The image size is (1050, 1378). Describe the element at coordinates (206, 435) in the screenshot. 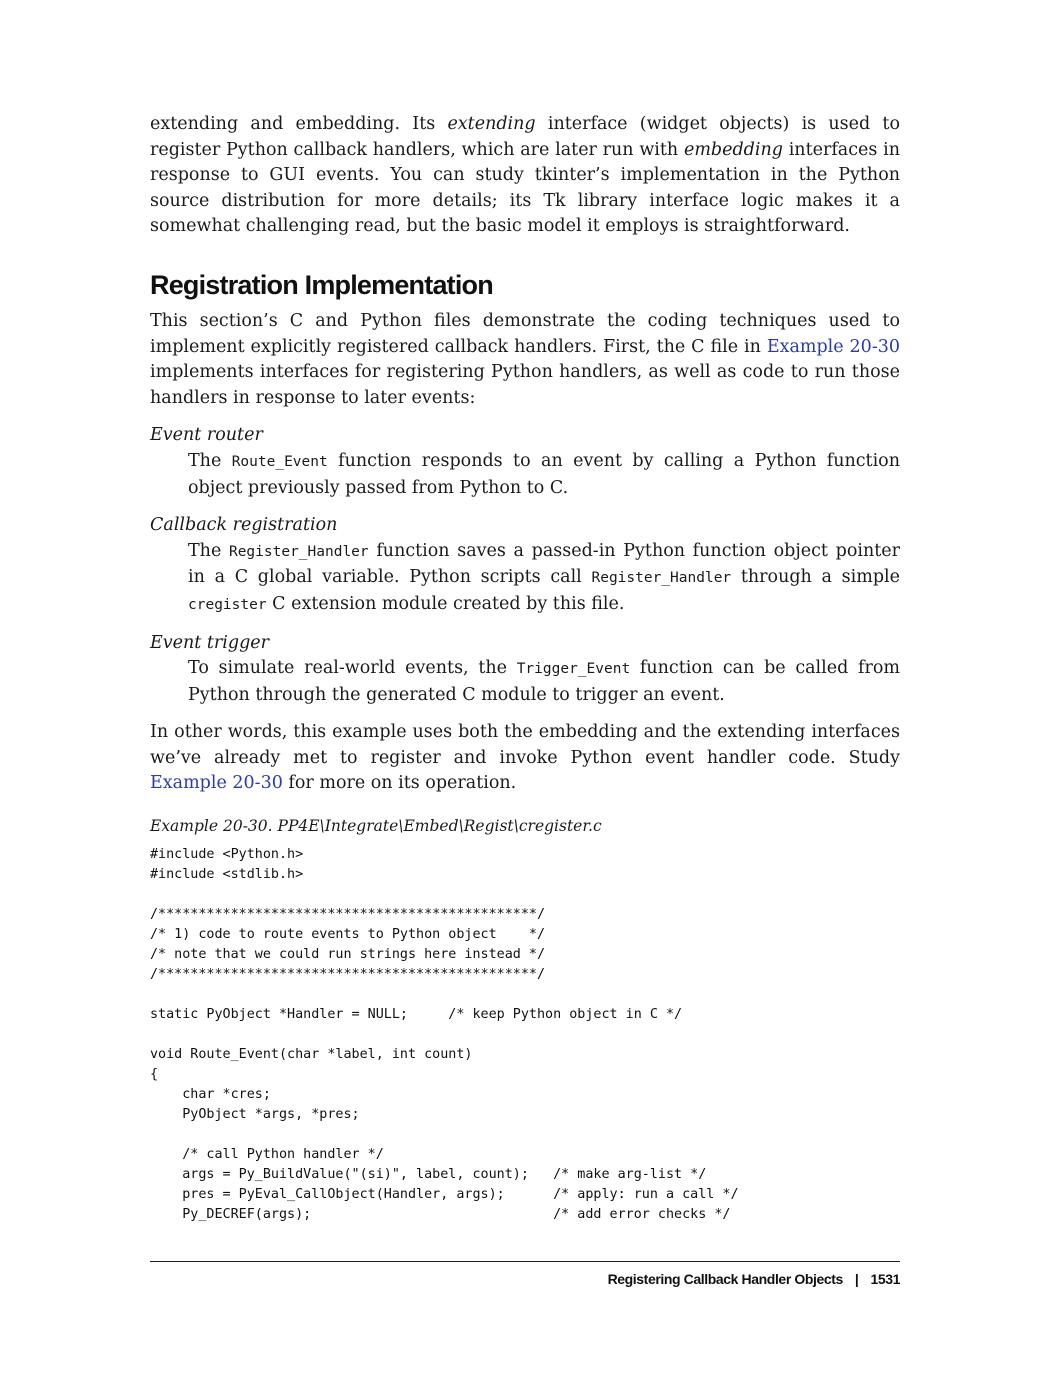

I see `term-event-router: Event router` at that location.